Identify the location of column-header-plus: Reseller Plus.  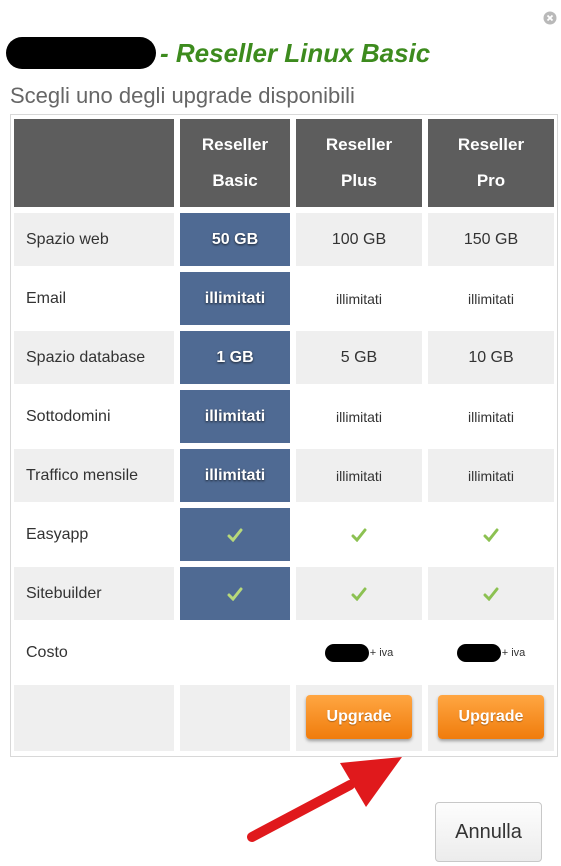
(359, 163).